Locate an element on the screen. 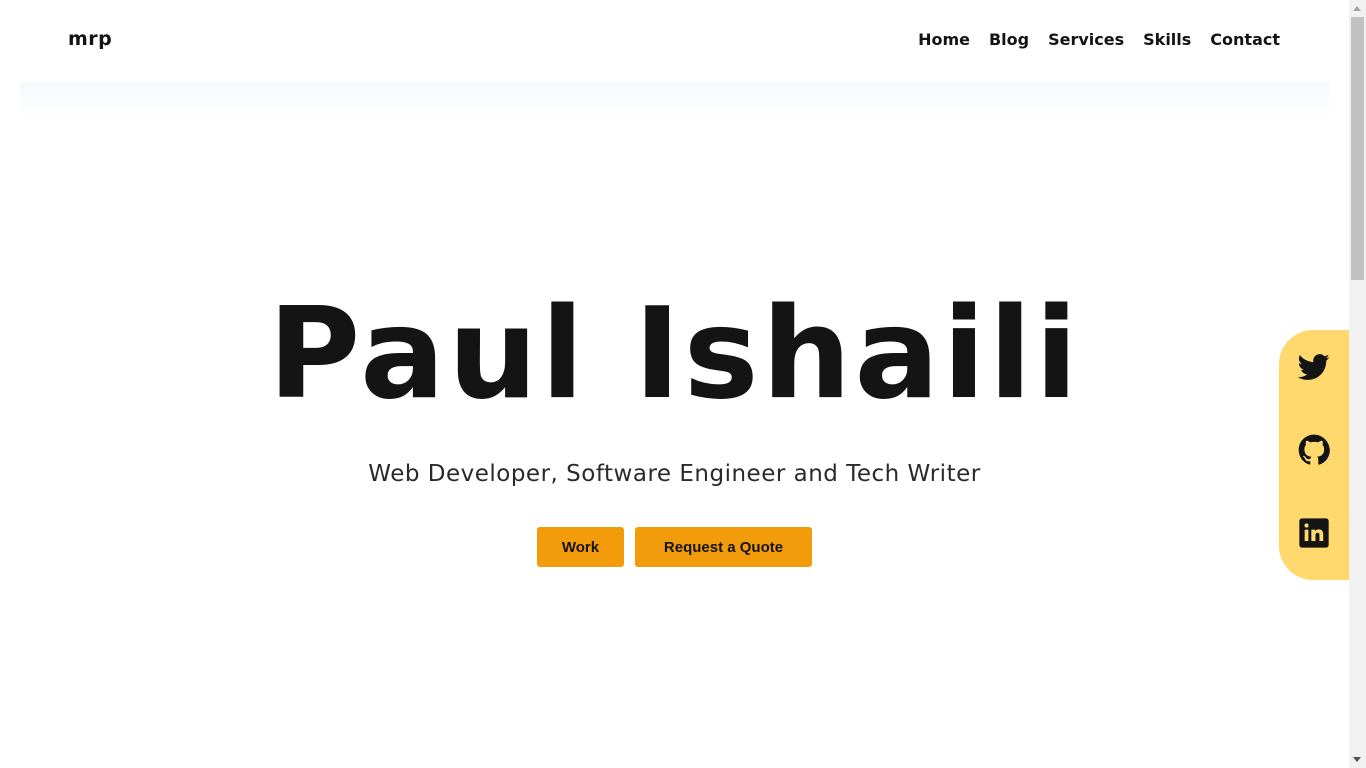  work-button: Work is located at coordinates (580, 547).